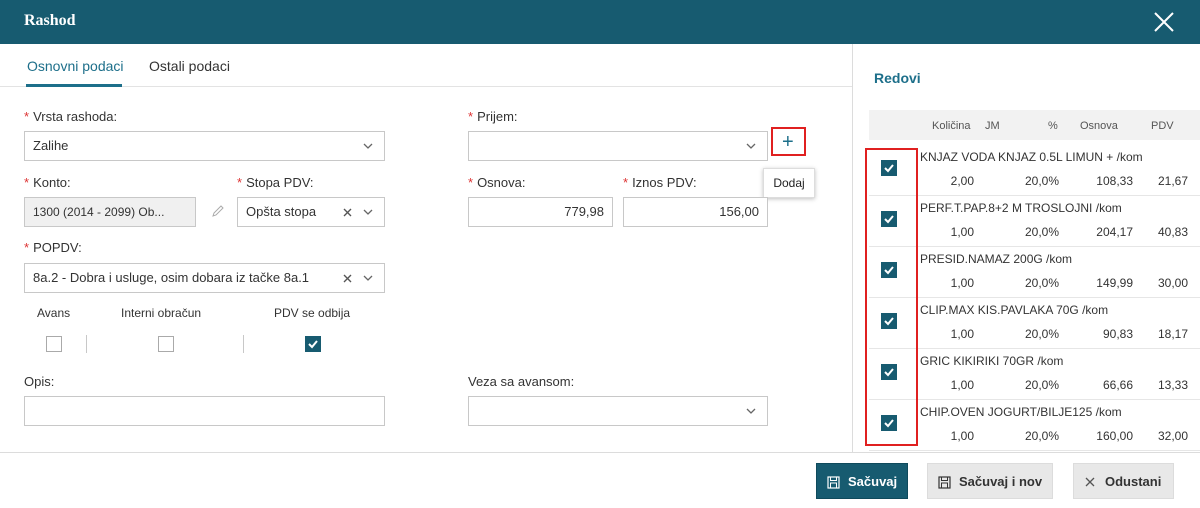 This screenshot has width=1200, height=508. Describe the element at coordinates (1031, 157) in the screenshot. I see `row-name: KNJAZ VODA KNJAZ 0.5L LIMUN + /kom` at that location.